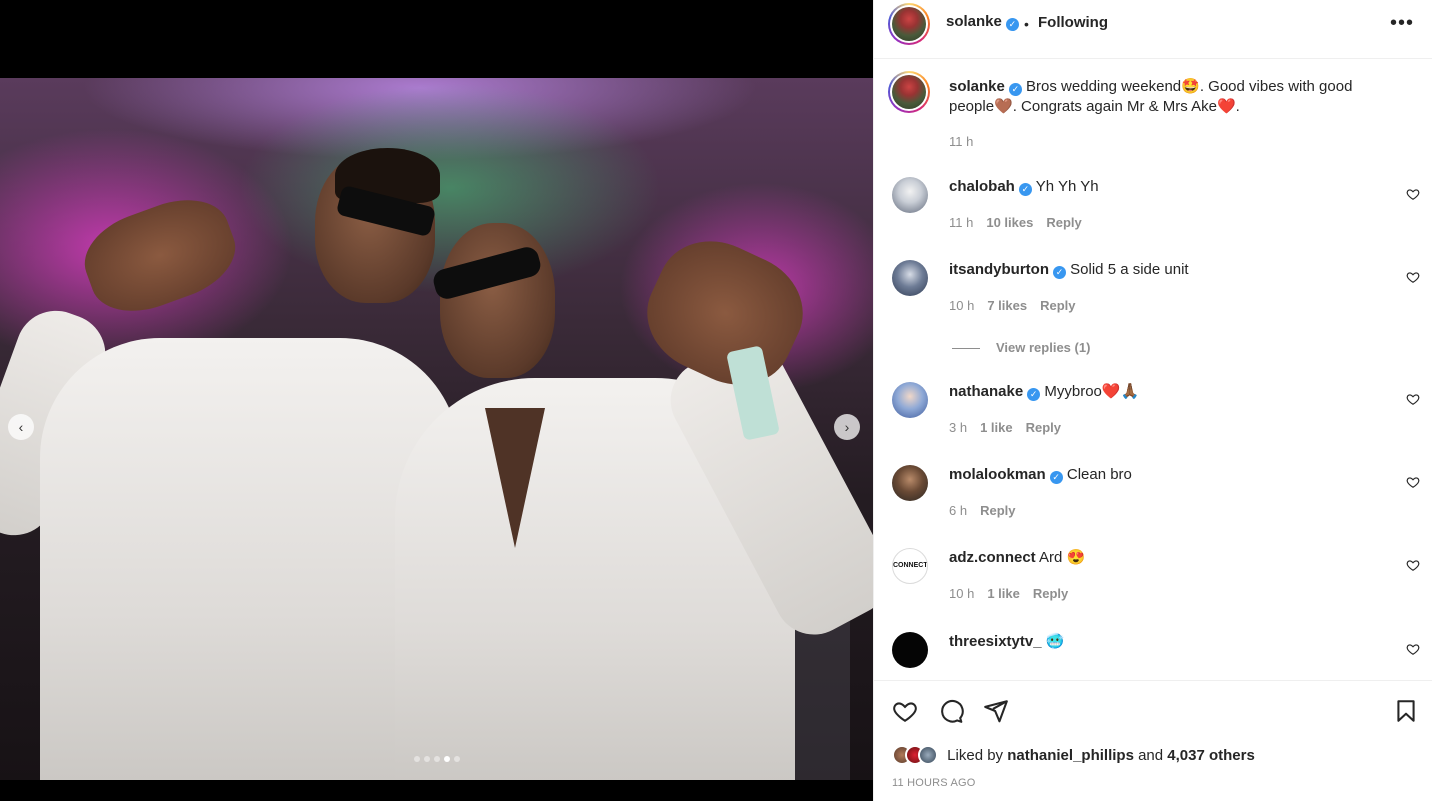 Image resolution: width=1432 pixels, height=801 pixels. What do you see at coordinates (1099, 474) in the screenshot?
I see `comment-text: Clean bro` at bounding box center [1099, 474].